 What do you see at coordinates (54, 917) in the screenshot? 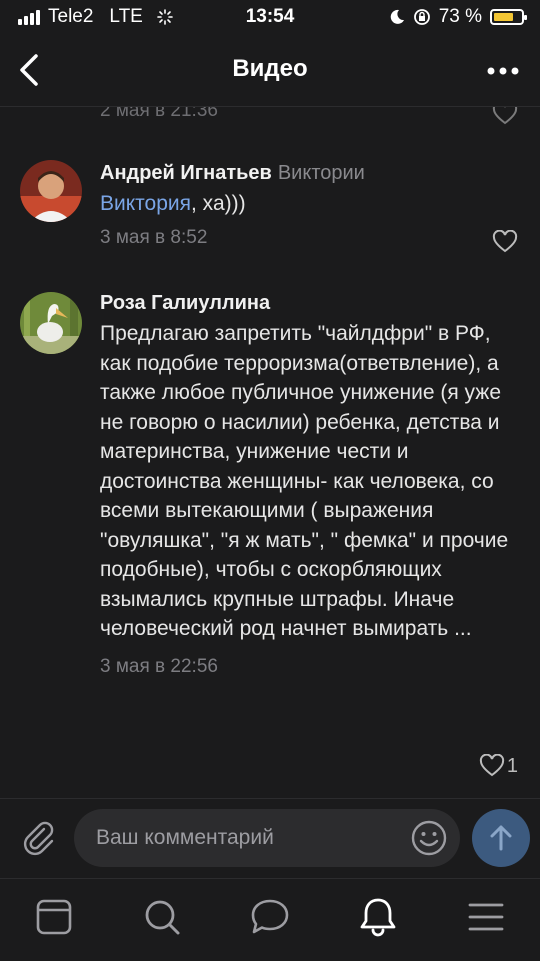
I see `newsfeed-icon` at bounding box center [54, 917].